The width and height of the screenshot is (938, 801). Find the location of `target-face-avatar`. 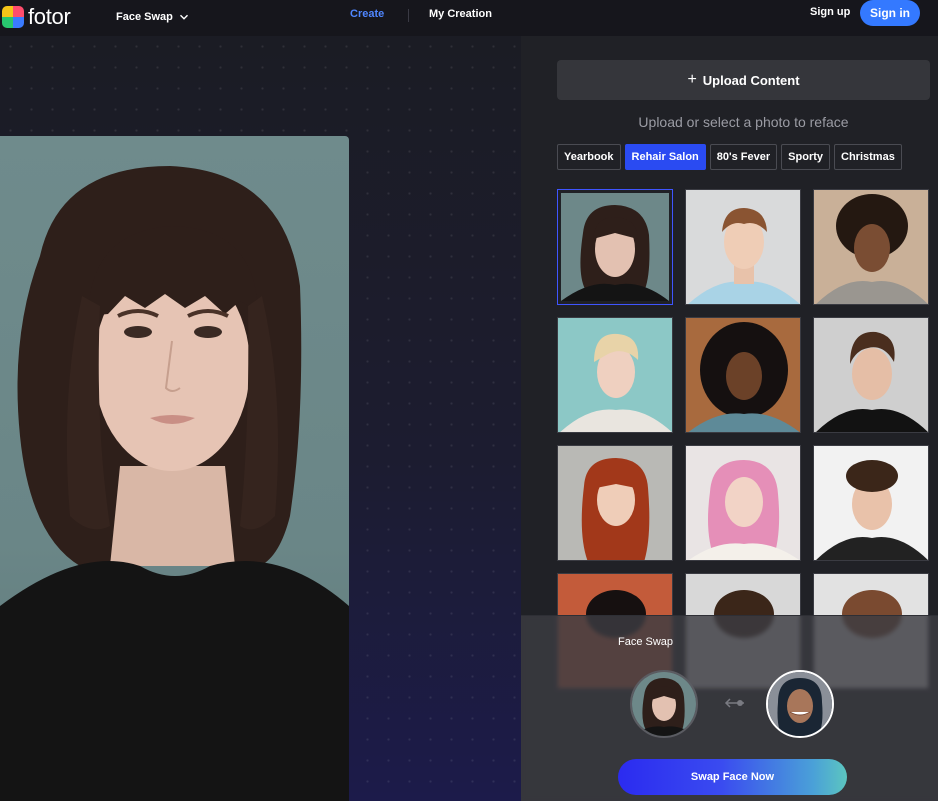

target-face-avatar is located at coordinates (800, 704).